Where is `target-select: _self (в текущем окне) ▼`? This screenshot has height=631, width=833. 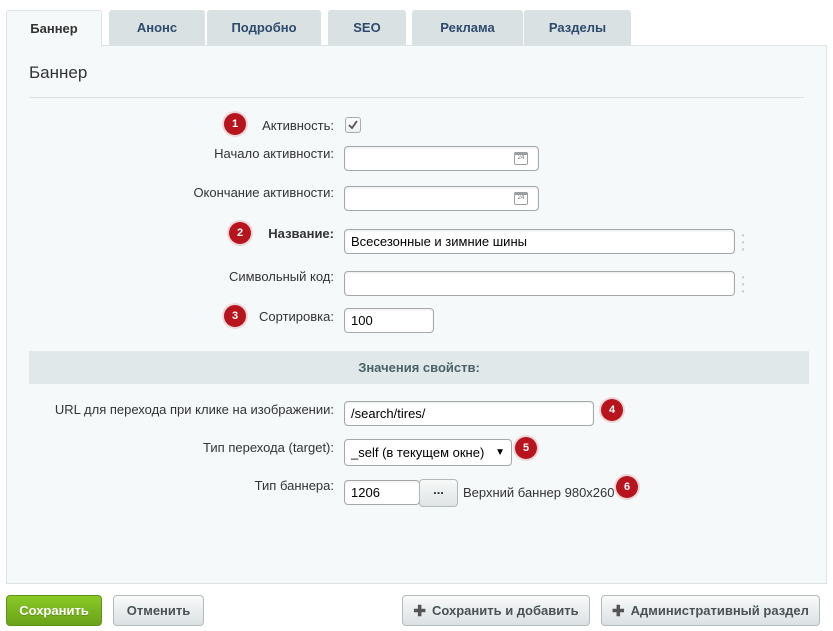 target-select: _self (в текущем окне) ▼ is located at coordinates (428, 452).